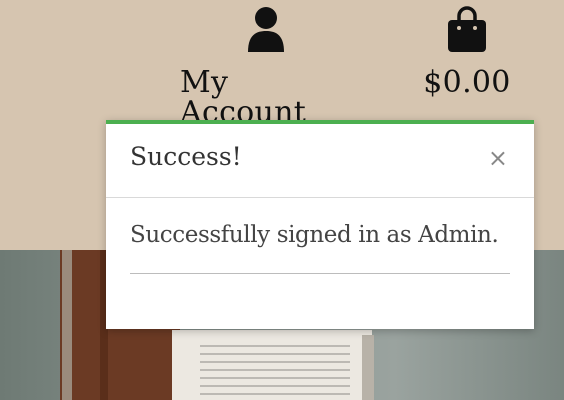 Image resolution: width=564 pixels, height=400 pixels. What do you see at coordinates (275, 372) in the screenshot?
I see `hero-image-paper-text` at bounding box center [275, 372].